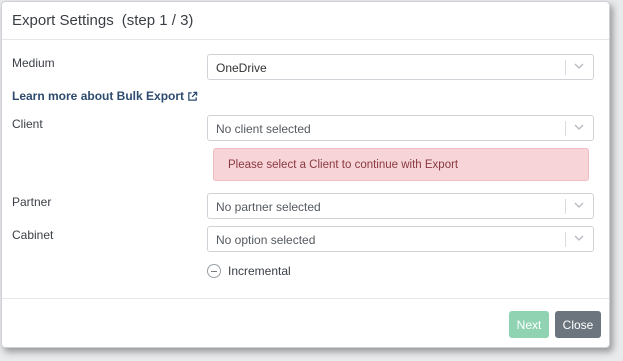 This screenshot has width=623, height=361. I want to click on close-button: Close, so click(578, 324).